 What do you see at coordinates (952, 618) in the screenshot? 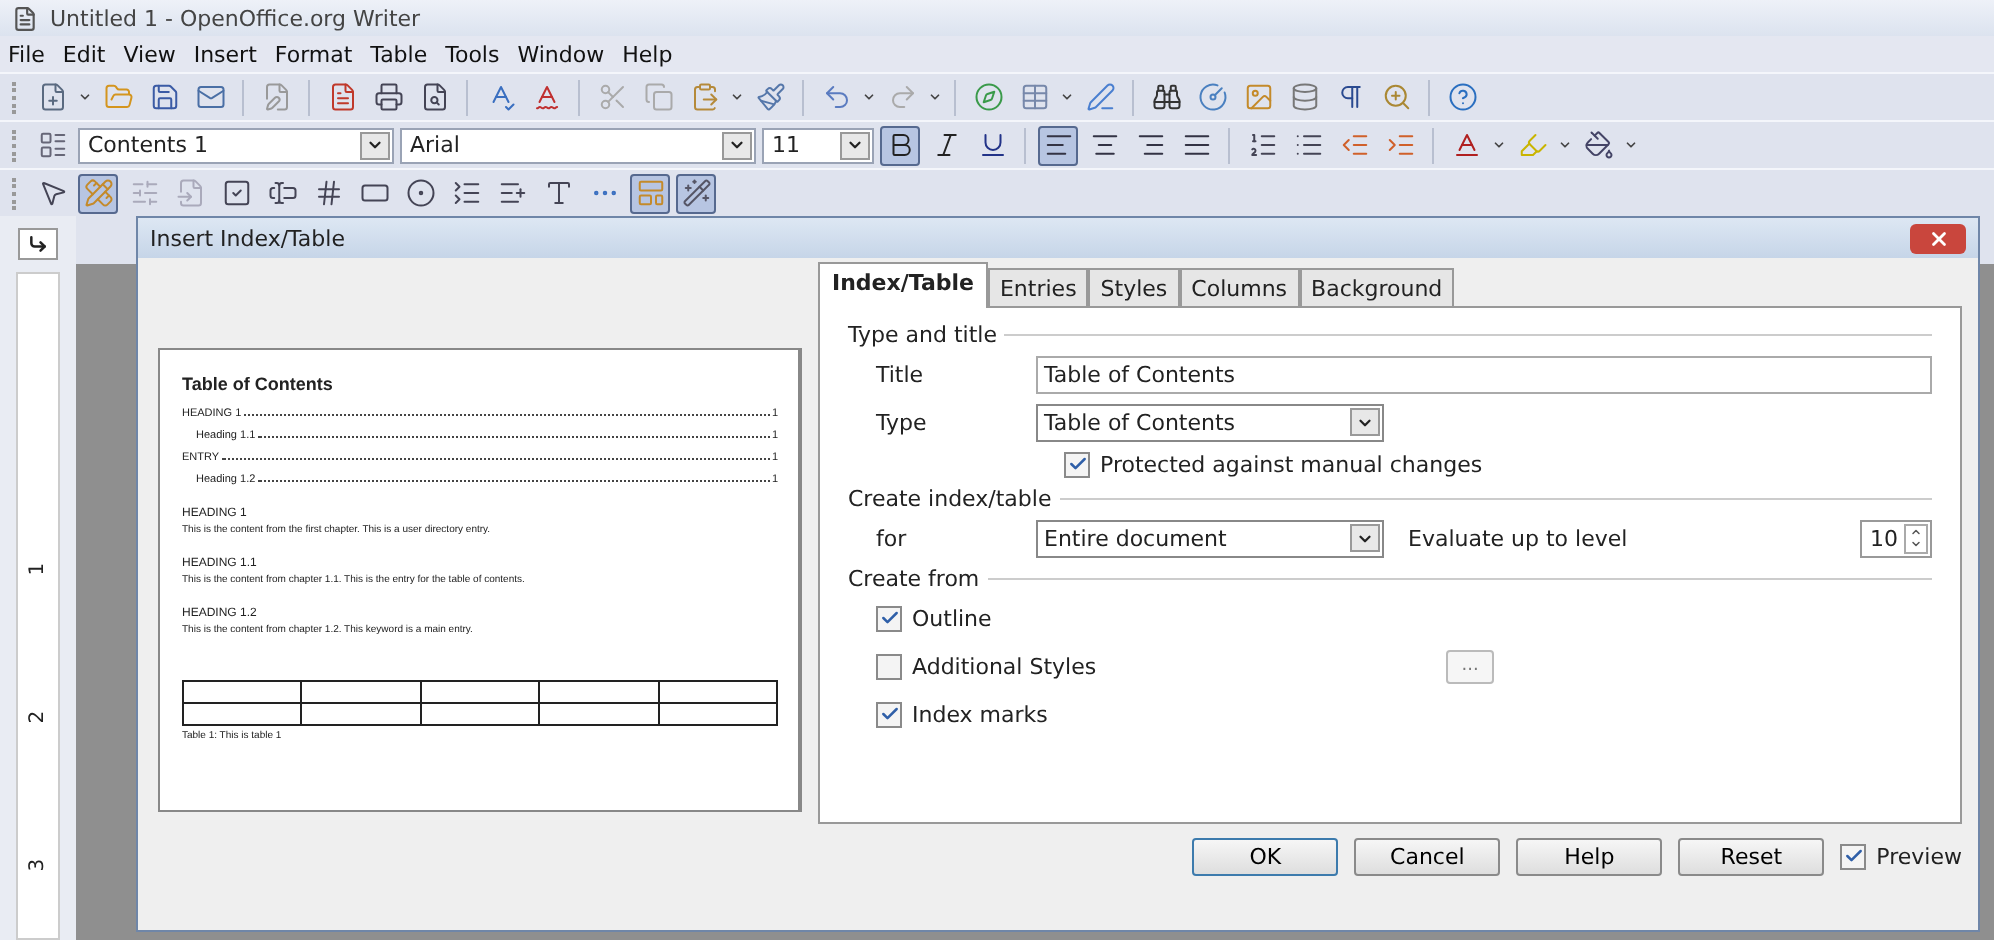
I see `checkbox-label: Outline` at bounding box center [952, 618].